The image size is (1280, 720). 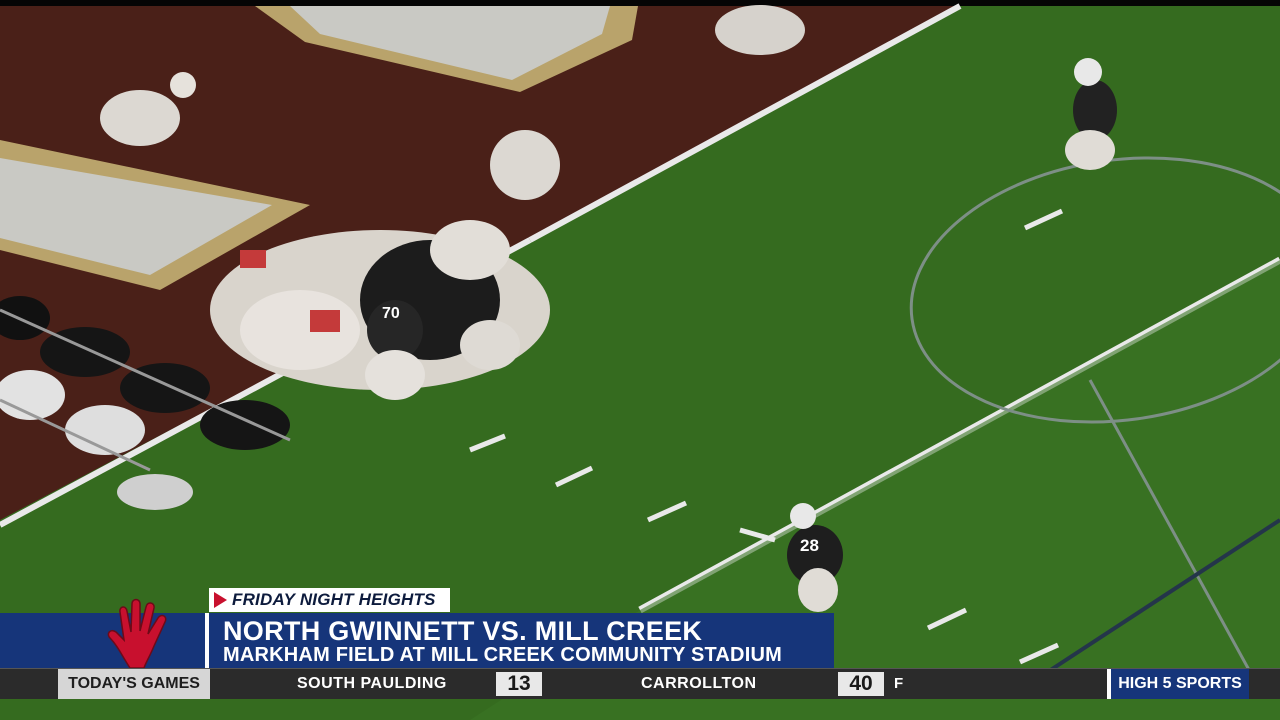 What do you see at coordinates (1264, 684) in the screenshot?
I see `ticker-end` at bounding box center [1264, 684].